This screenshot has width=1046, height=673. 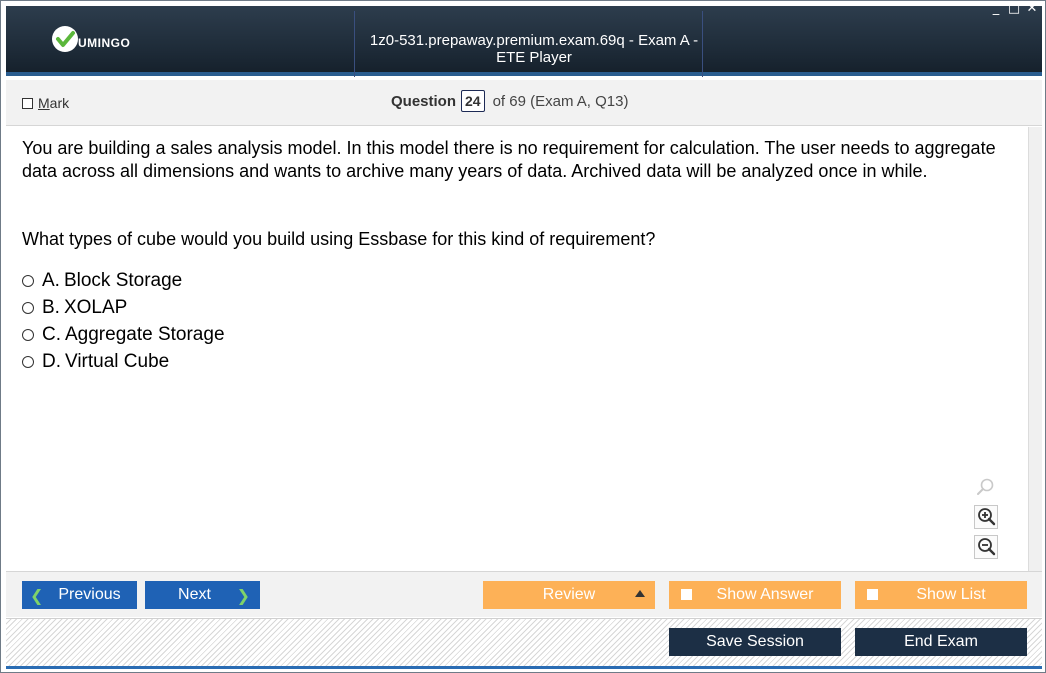 What do you see at coordinates (53, 103) in the screenshot?
I see `mark-label: Mark` at bounding box center [53, 103].